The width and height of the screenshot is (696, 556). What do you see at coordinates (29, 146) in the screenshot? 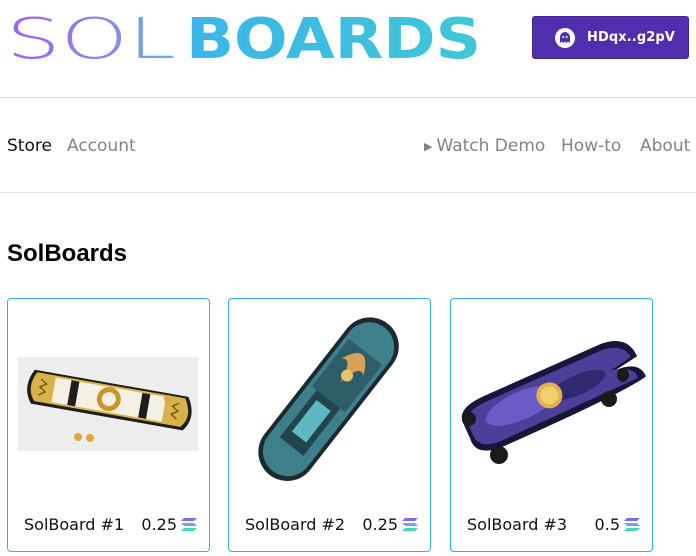
I see `nav-store: Store` at bounding box center [29, 146].